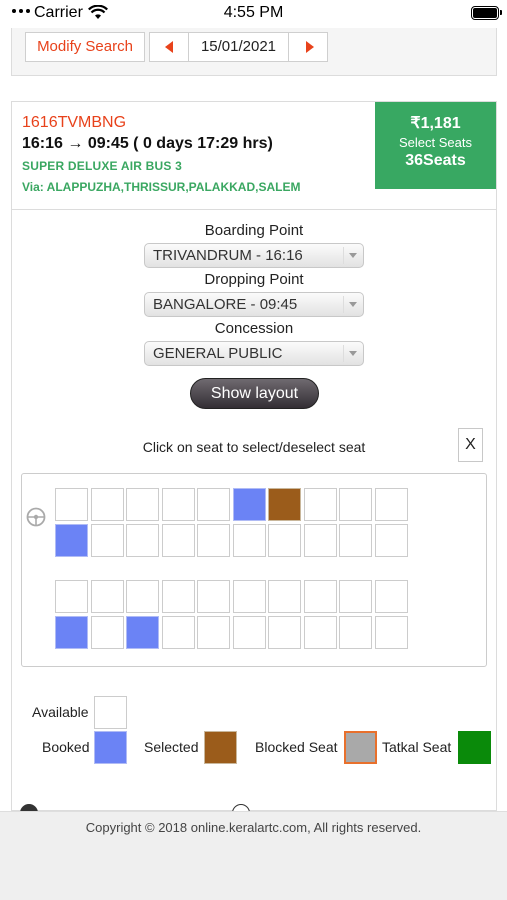 This screenshot has width=507, height=900. I want to click on steering-wheel-icon, so click(36, 517).